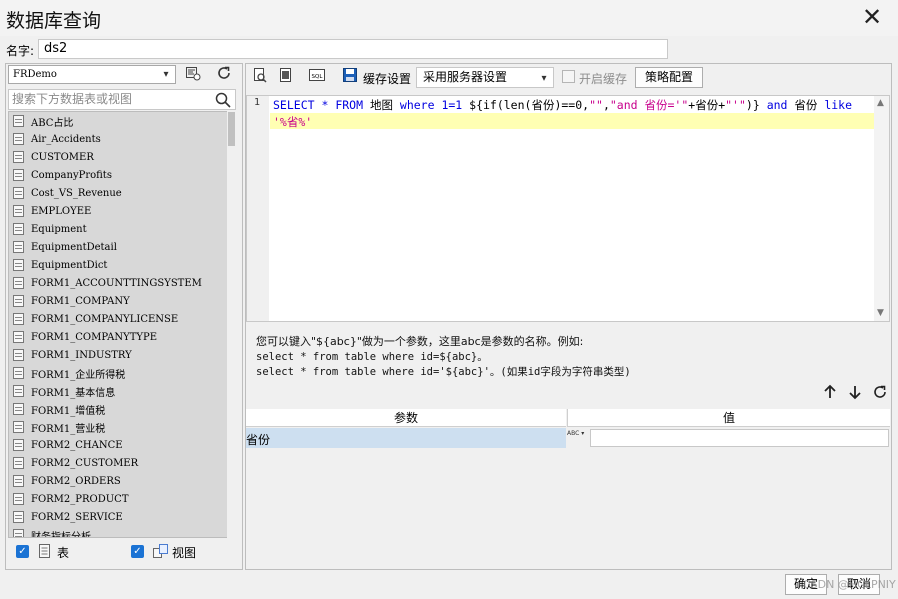 Image resolution: width=898 pixels, height=599 pixels. What do you see at coordinates (119, 211) in the screenshot?
I see `table-list-item: EMPLOYEE` at bounding box center [119, 211].